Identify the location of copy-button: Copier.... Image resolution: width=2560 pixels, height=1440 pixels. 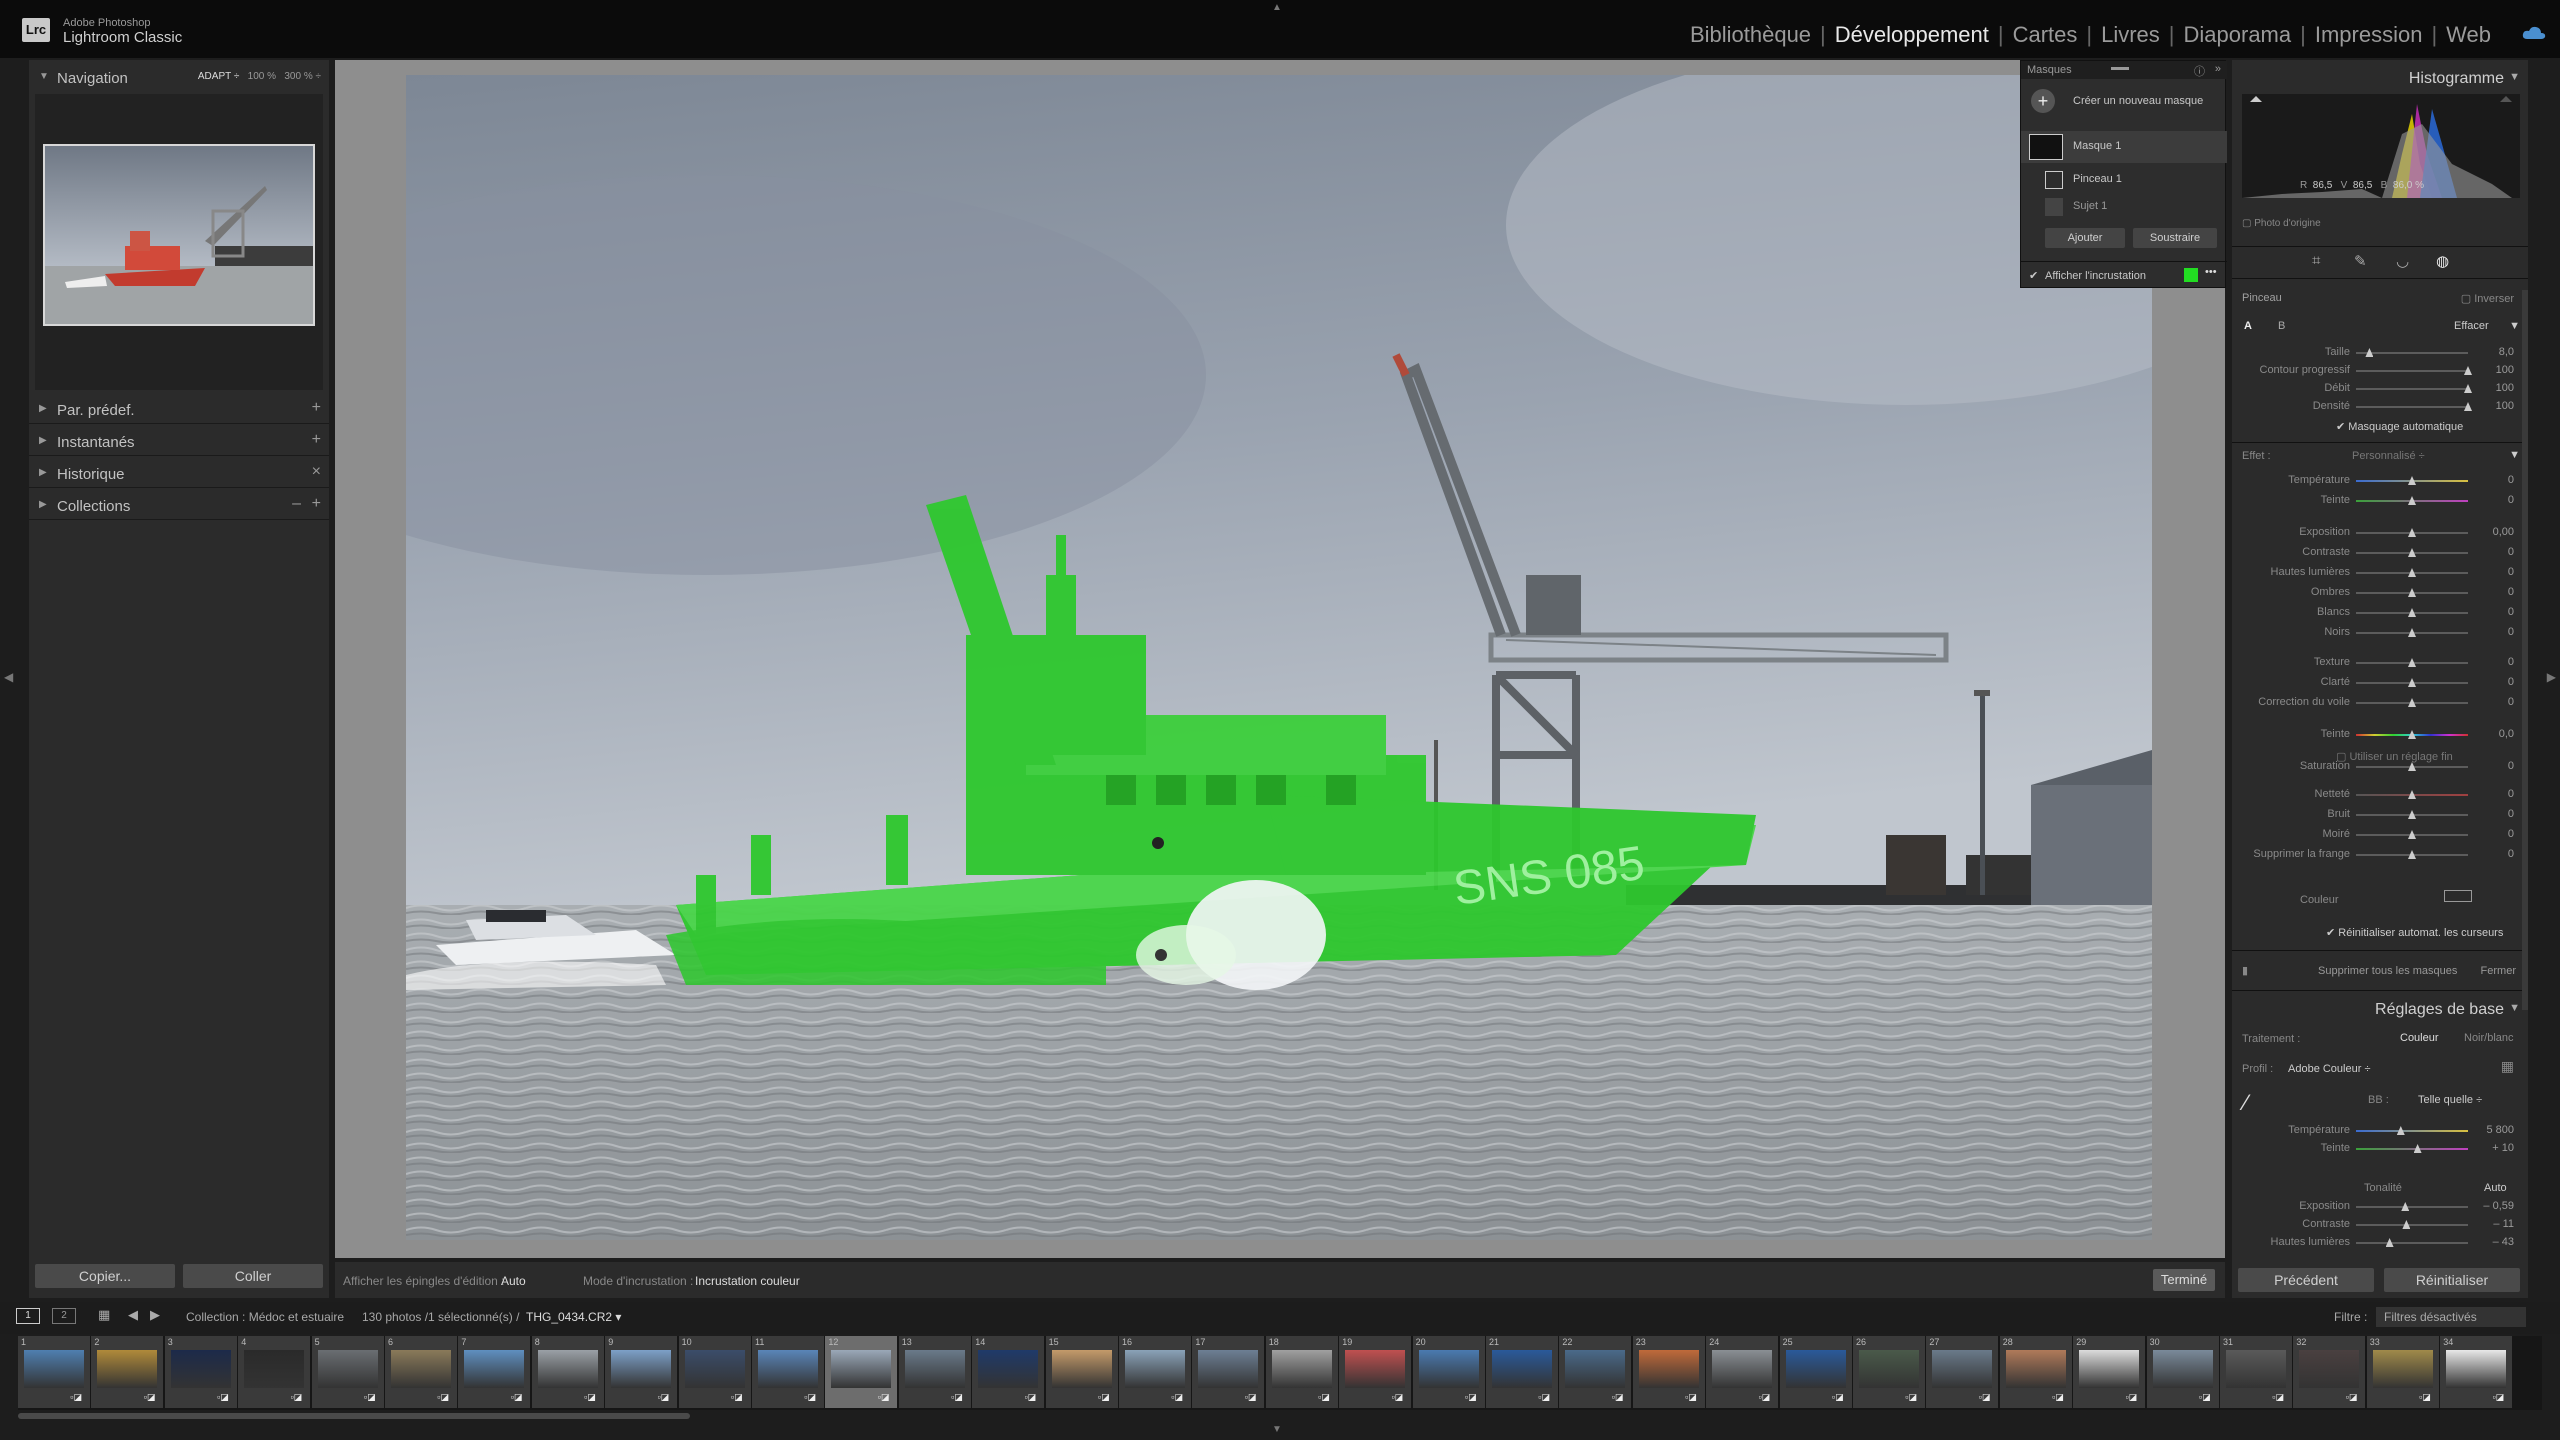
(105, 1276).